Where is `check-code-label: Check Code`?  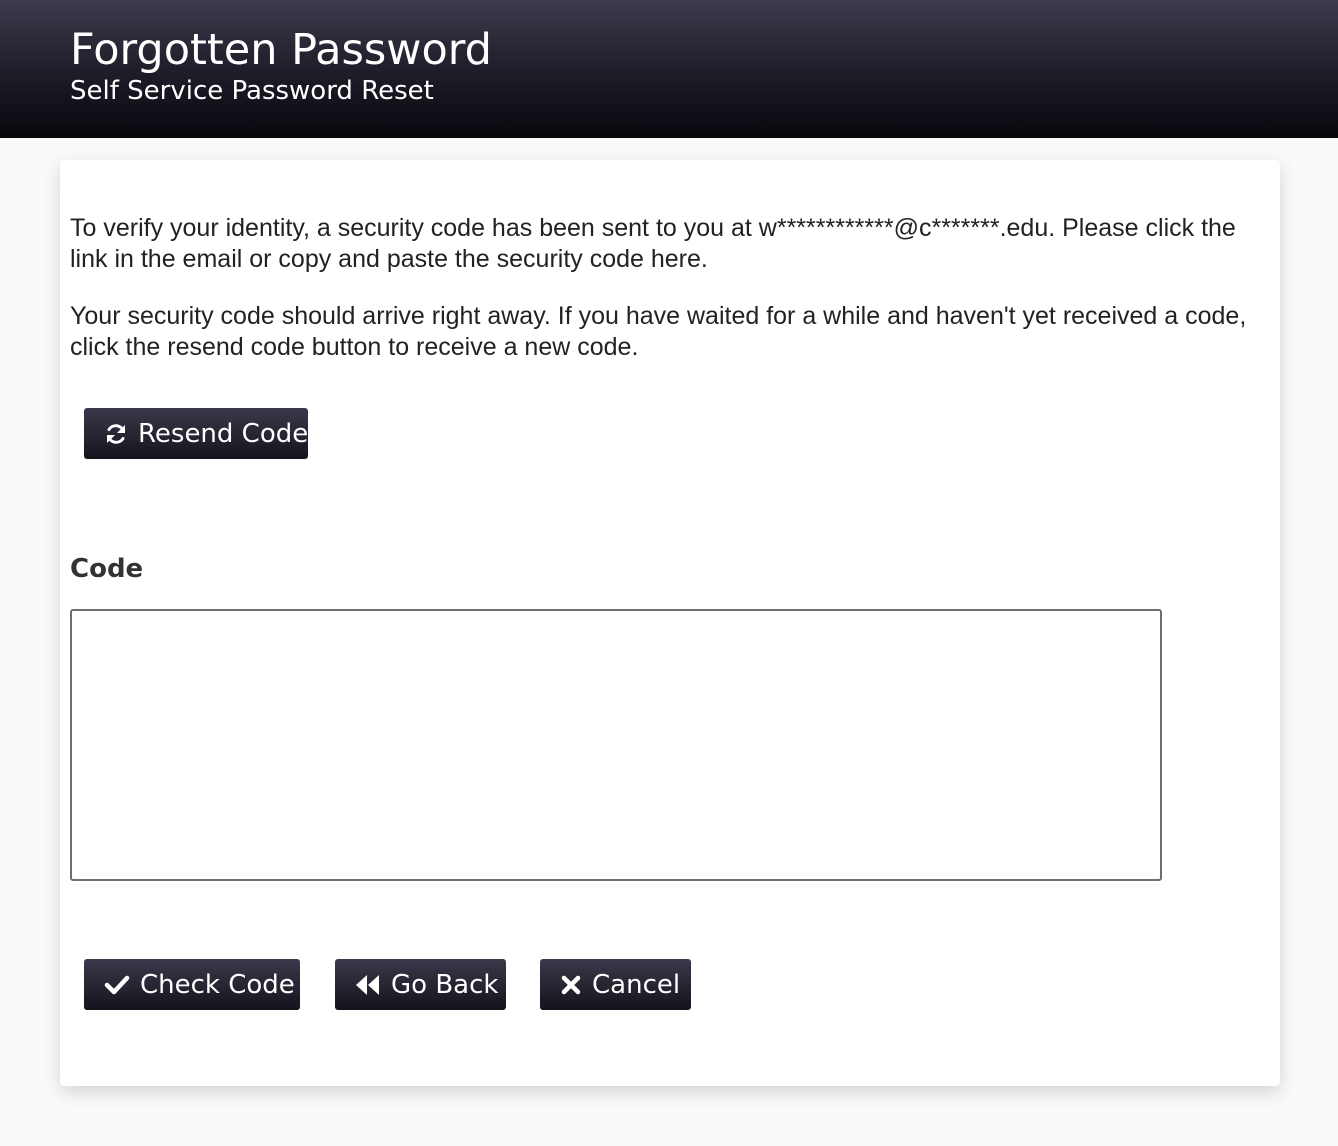
check-code-label: Check Code is located at coordinates (217, 984).